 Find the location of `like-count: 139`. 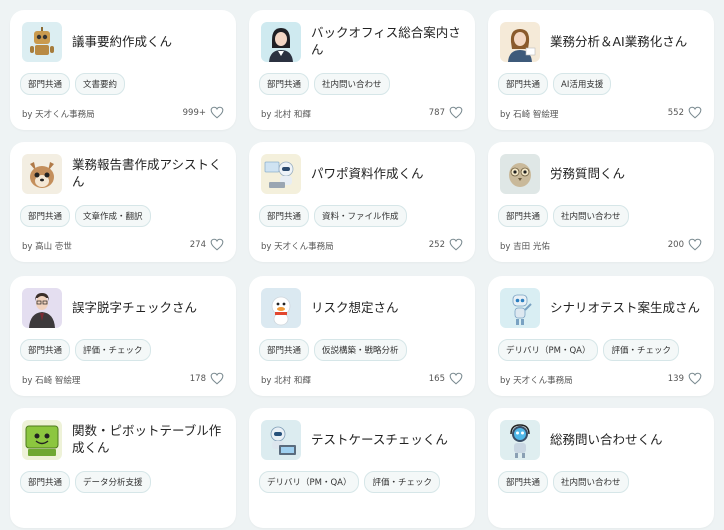

like-count: 139 is located at coordinates (675, 378).